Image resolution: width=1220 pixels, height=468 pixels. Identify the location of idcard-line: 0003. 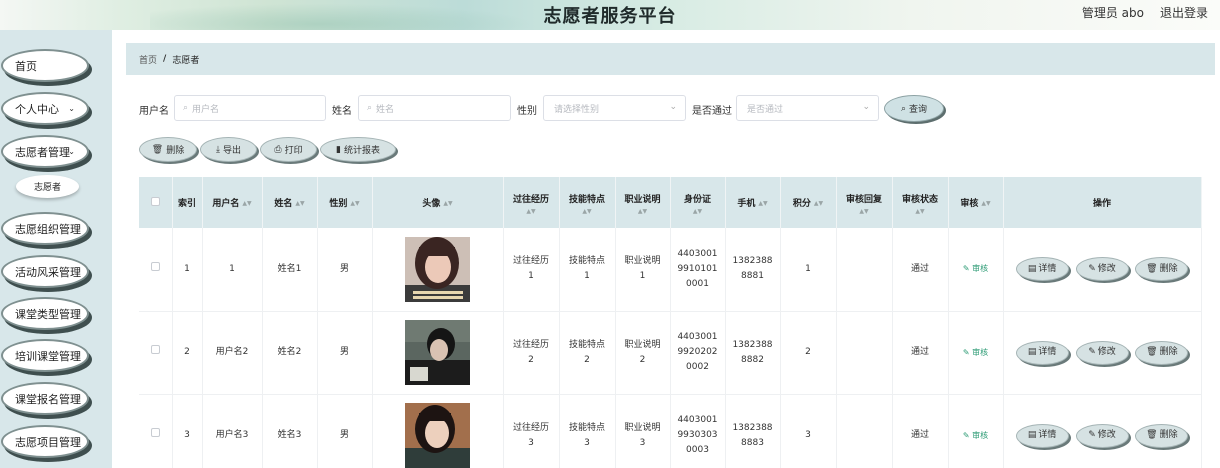
(697, 450).